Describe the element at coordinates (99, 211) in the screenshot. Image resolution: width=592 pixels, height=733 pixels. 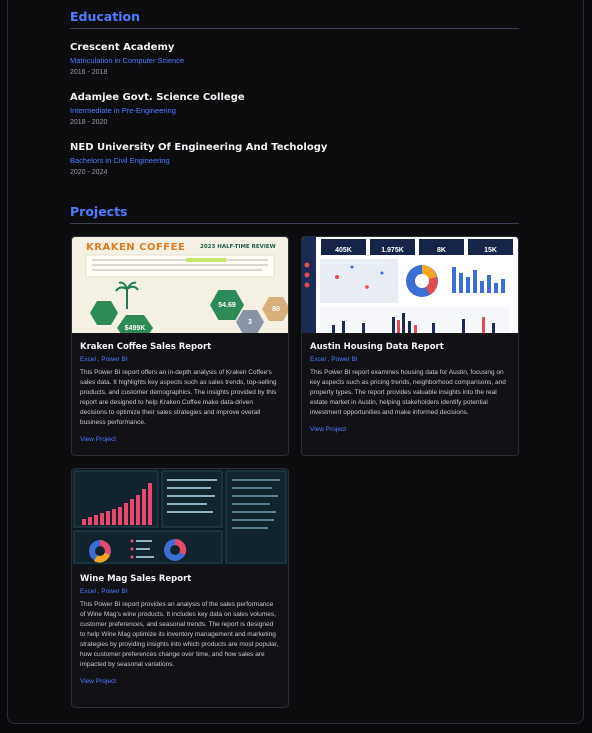
I see `projects-heading: Projects` at that location.